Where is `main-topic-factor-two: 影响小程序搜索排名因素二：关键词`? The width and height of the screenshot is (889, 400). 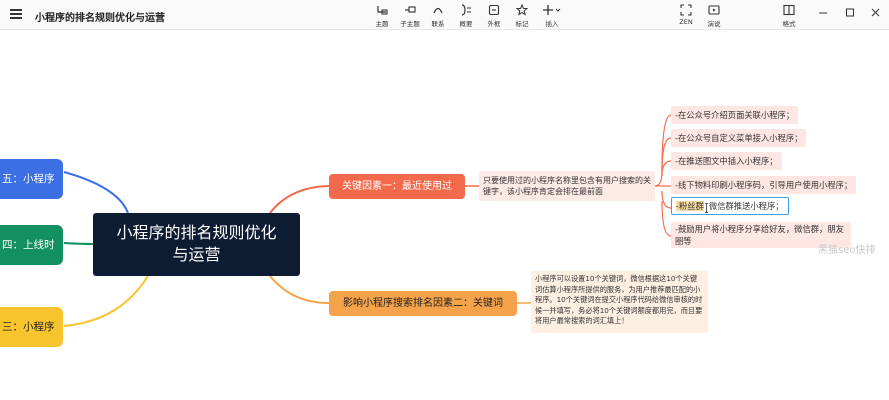
main-topic-factor-two: 影响小程序搜索排名因素二：关键词 is located at coordinates (423, 303).